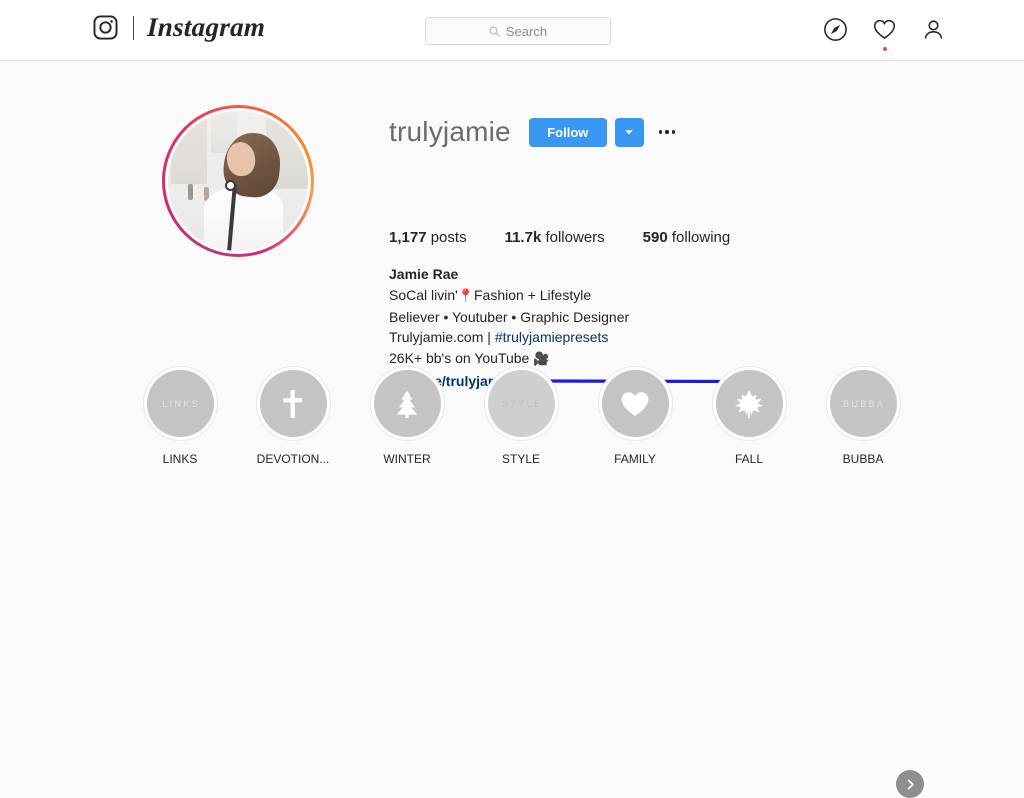 This screenshot has width=1024, height=798. Describe the element at coordinates (407, 459) in the screenshot. I see `highlight-label: WINTER` at that location.